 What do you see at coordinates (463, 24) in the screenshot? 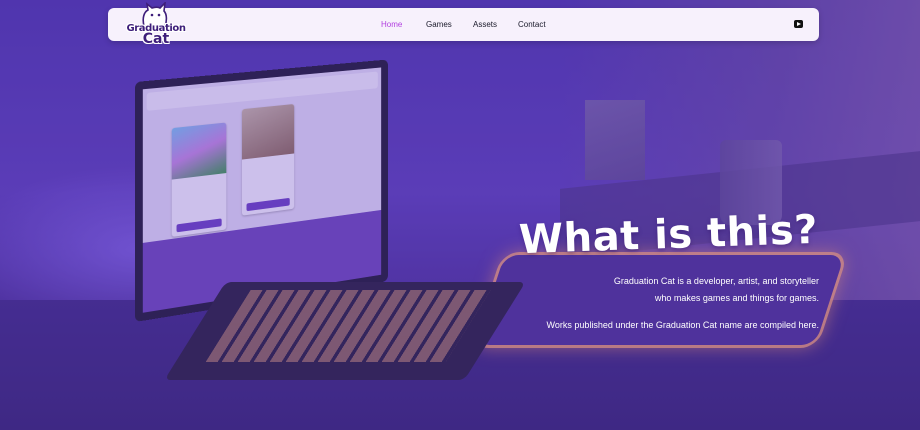
I see `navbar: Graduation Cat Home Games Assets Contact` at bounding box center [463, 24].